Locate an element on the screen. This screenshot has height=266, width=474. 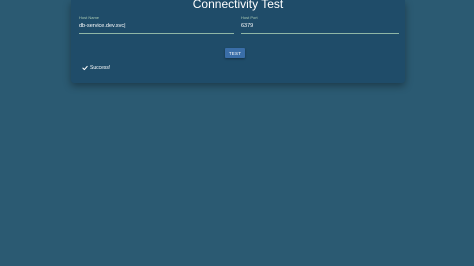
check-icon is located at coordinates (85, 68).